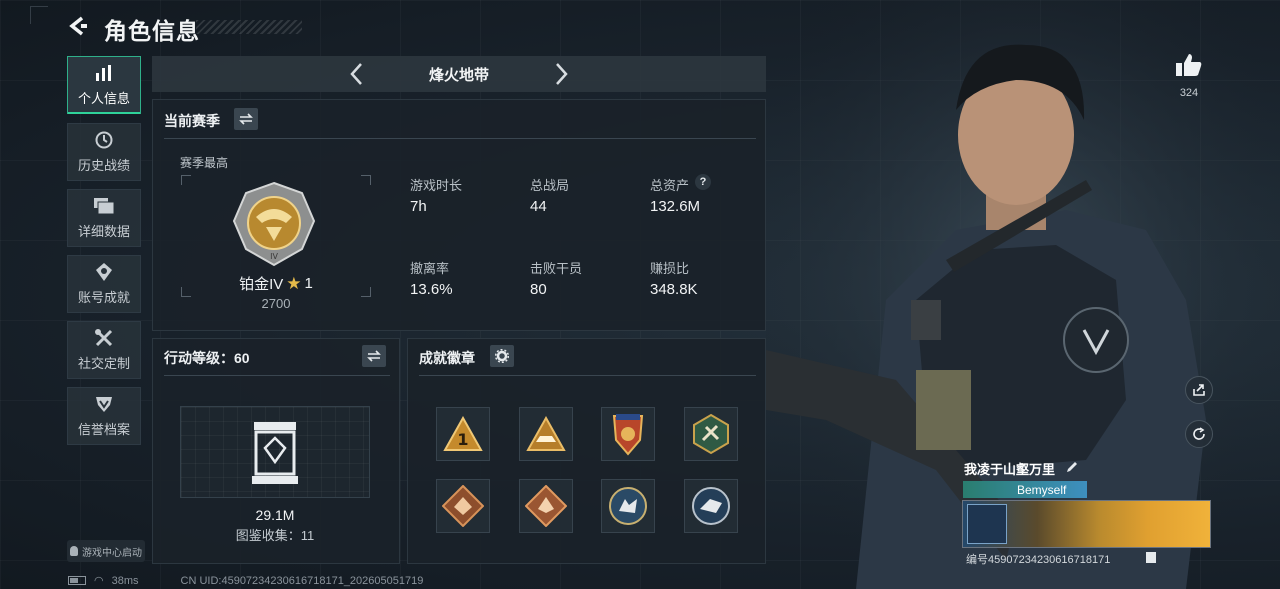 The height and width of the screenshot is (589, 1280). Describe the element at coordinates (104, 152) in the screenshot. I see `sidebar-item-history: 历史战绩` at that location.